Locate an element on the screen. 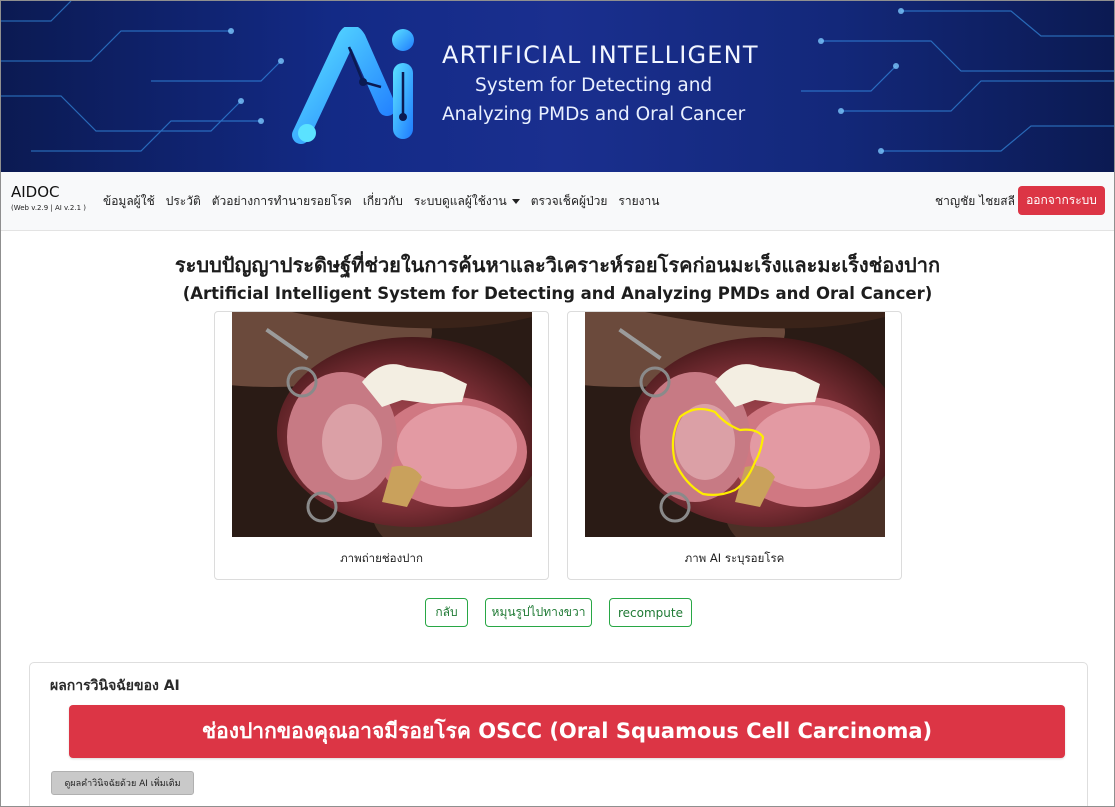  recompute-button: recompute is located at coordinates (650, 612).